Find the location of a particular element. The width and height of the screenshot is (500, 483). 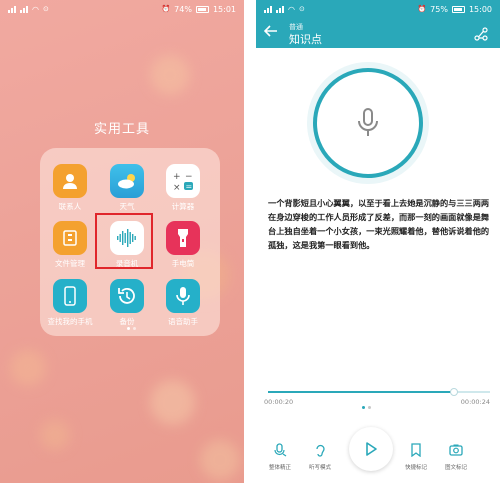

voice-assistant-icon is located at coordinates (183, 296).